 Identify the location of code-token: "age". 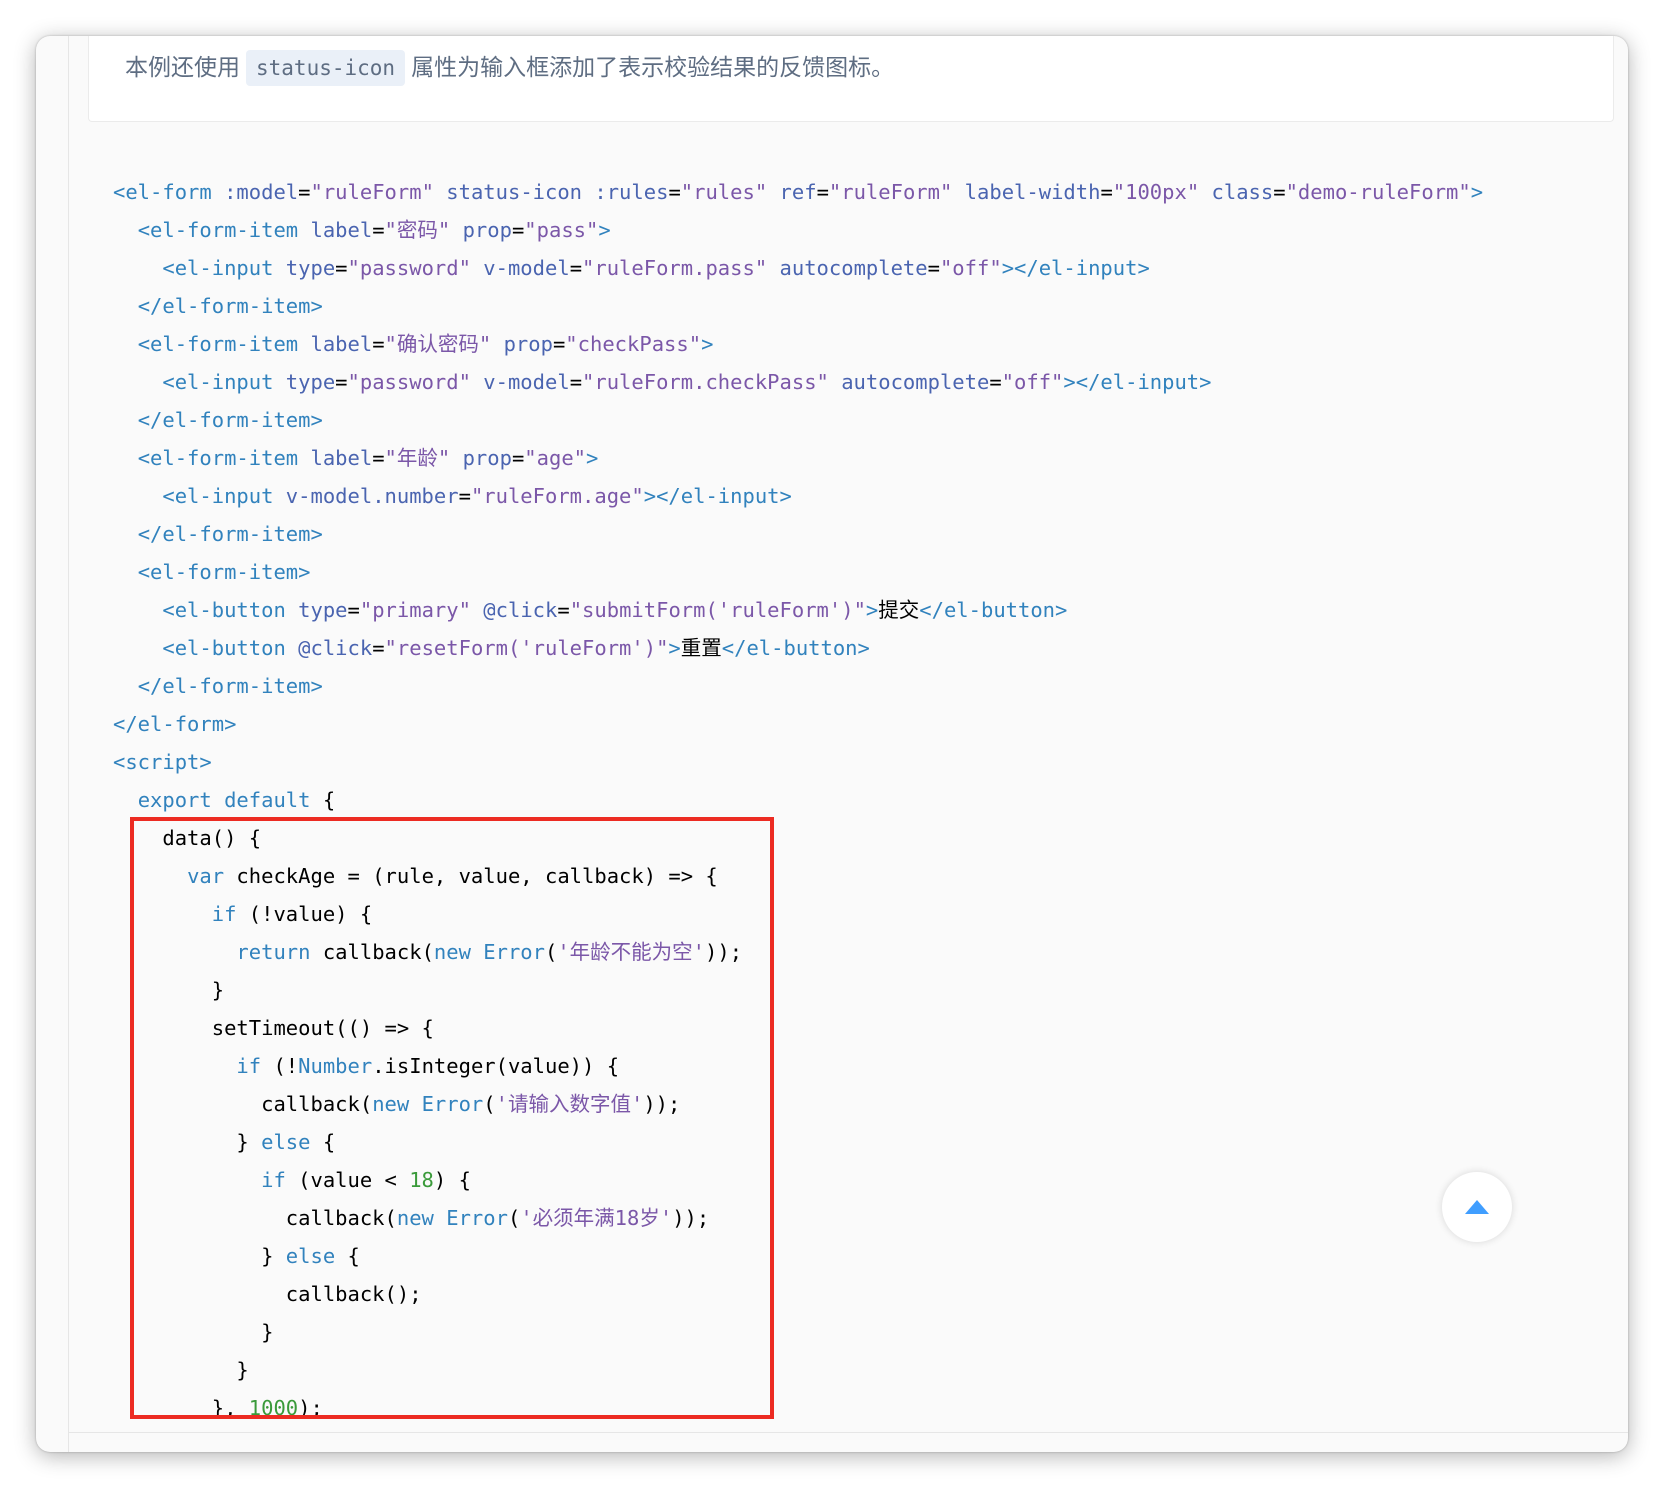
(555, 458).